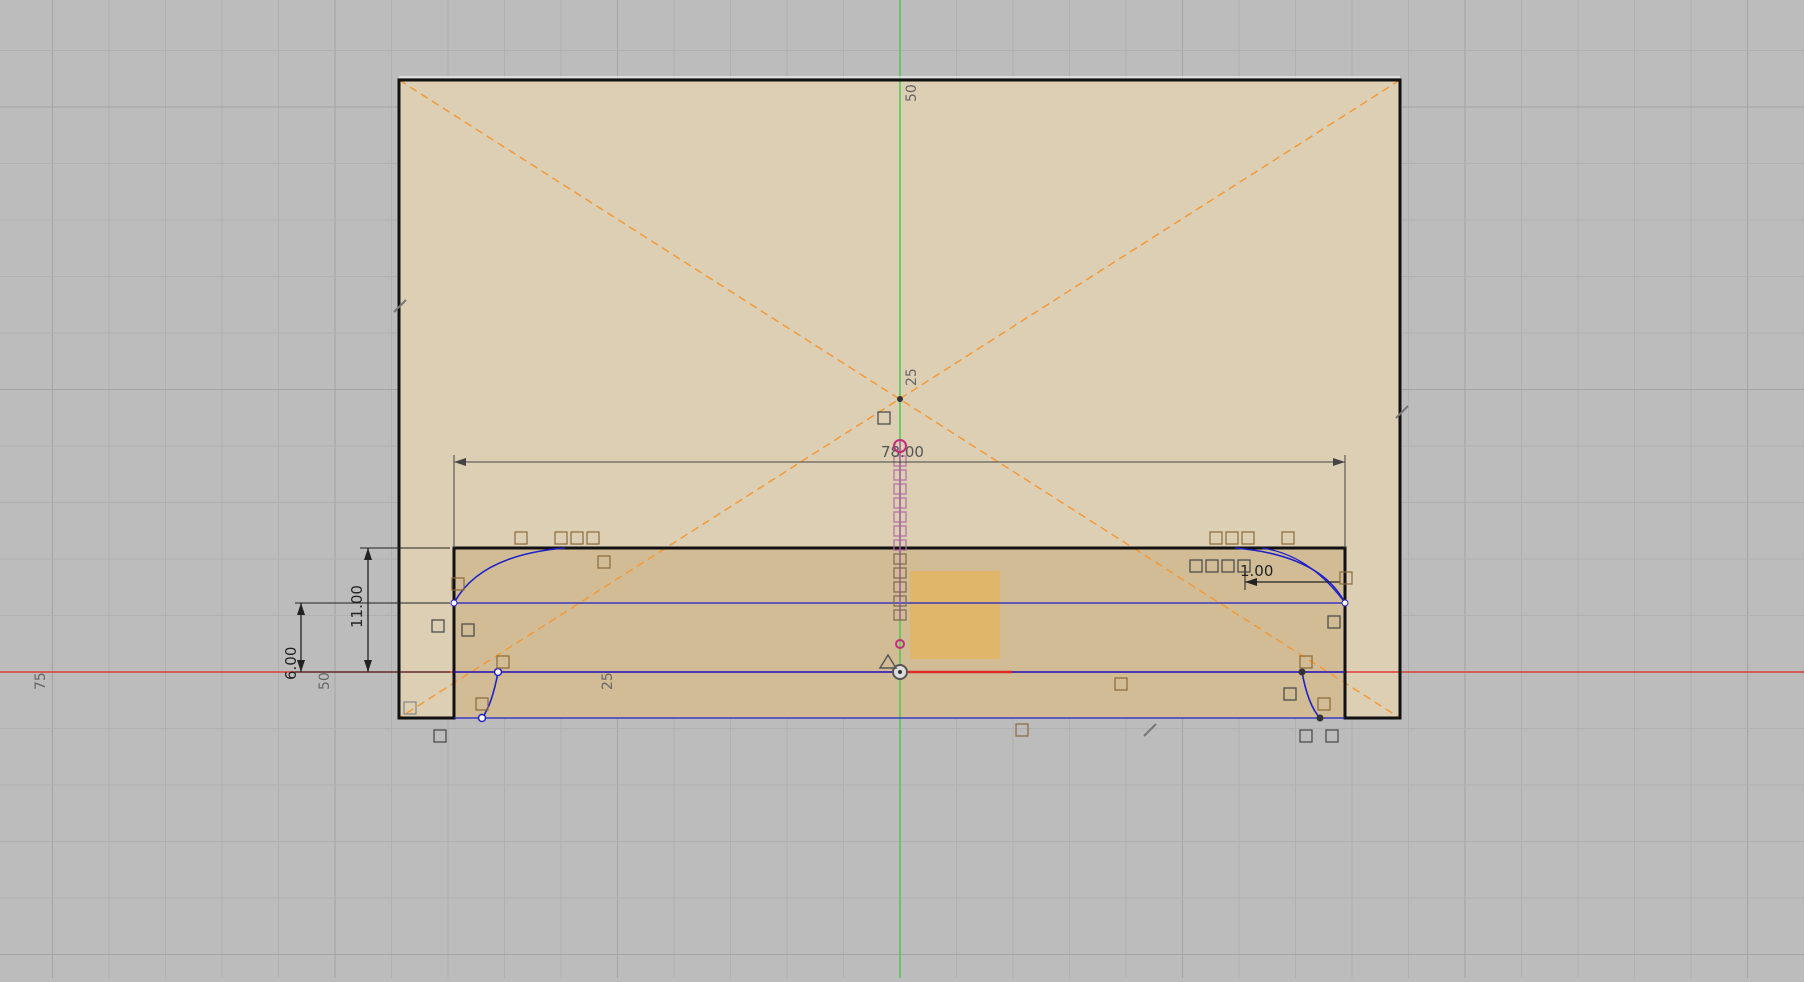 This screenshot has height=982, width=1804. Describe the element at coordinates (454, 603) in the screenshot. I see `point-left-top` at that location.